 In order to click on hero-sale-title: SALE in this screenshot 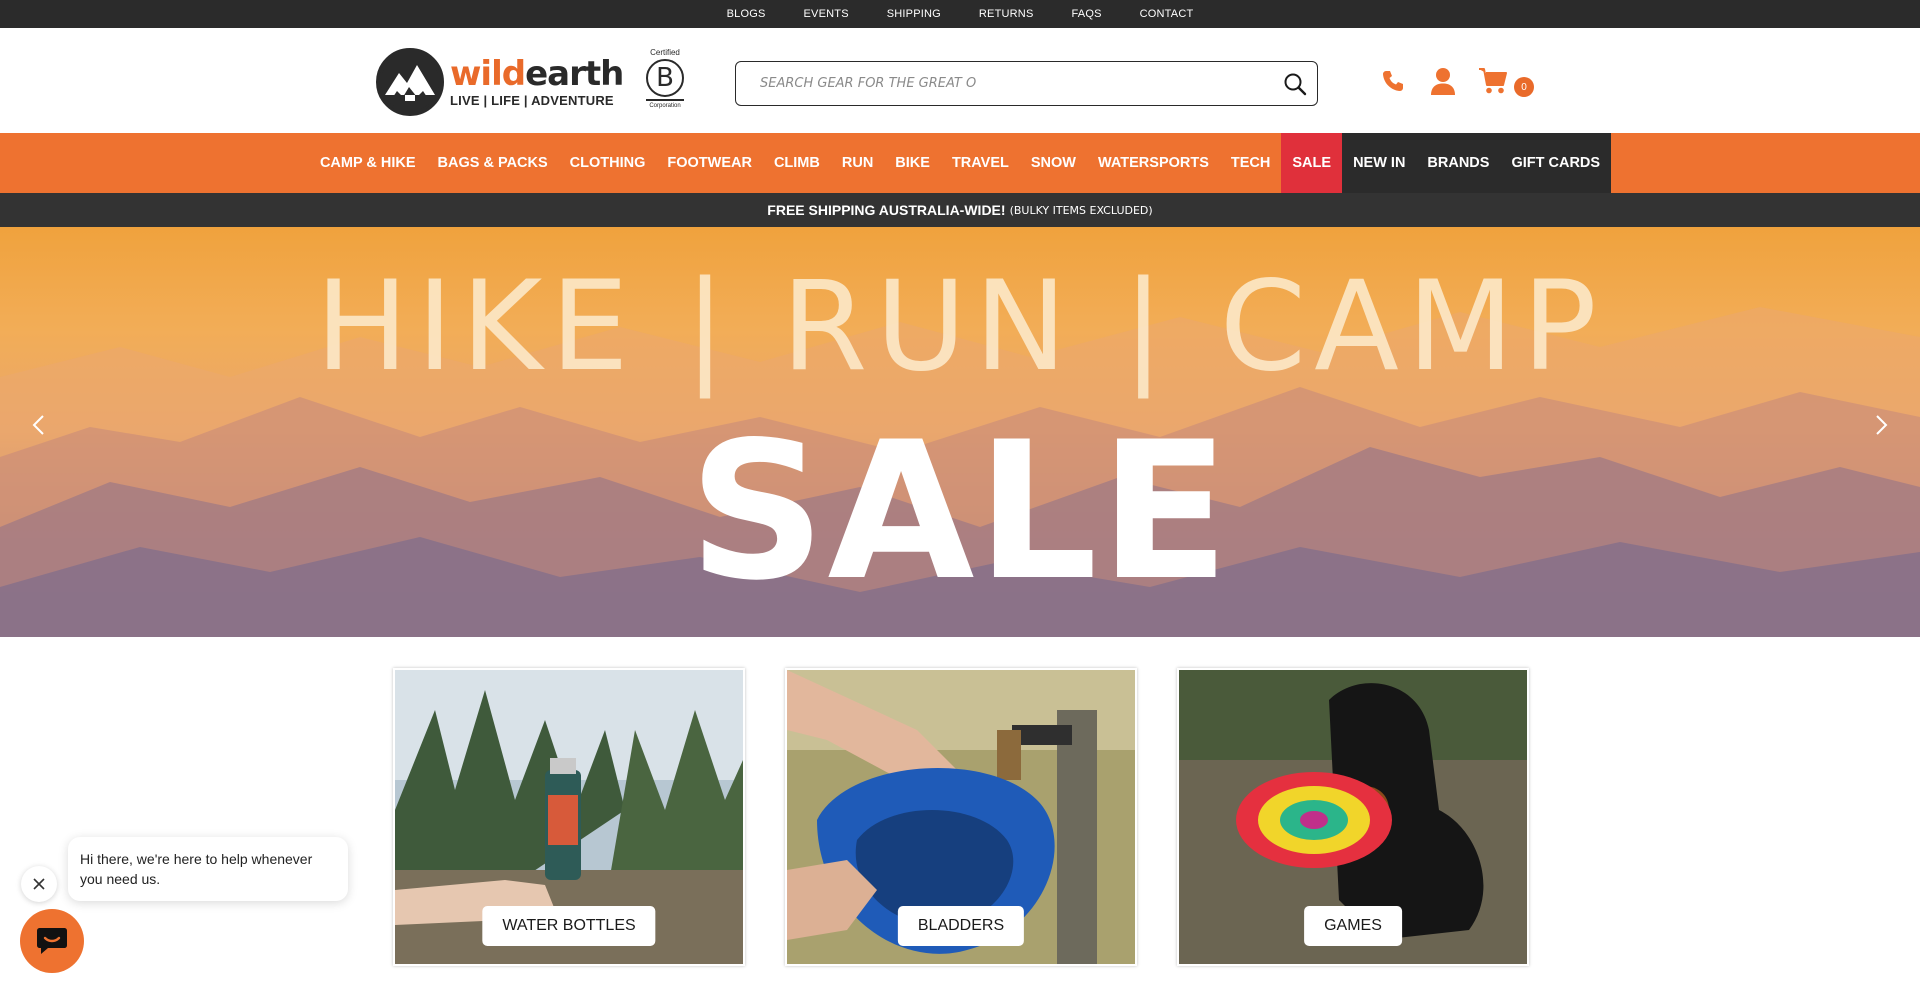, I will do `click(960, 511)`.